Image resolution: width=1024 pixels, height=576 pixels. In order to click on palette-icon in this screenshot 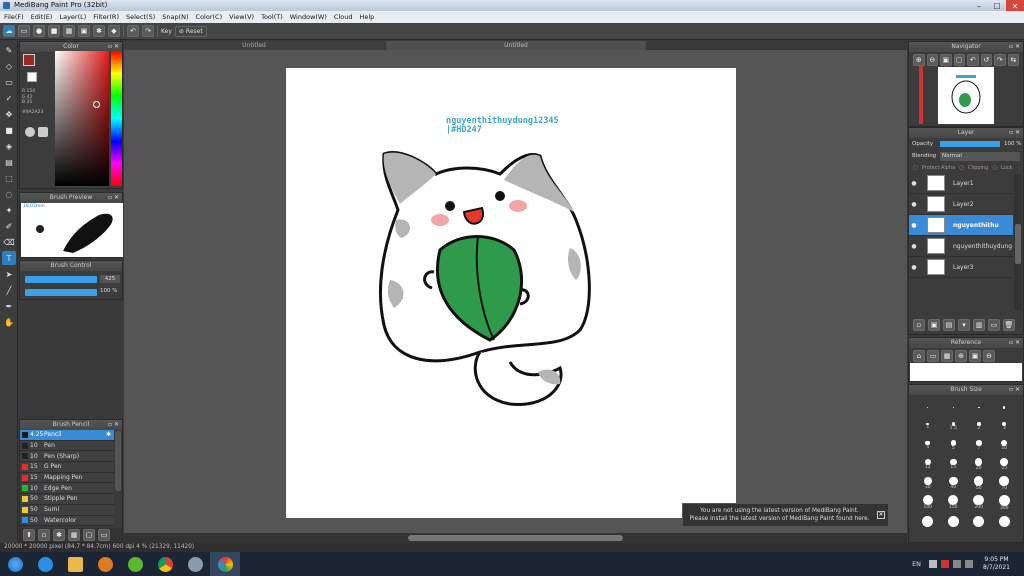, I will do `click(30, 132)`.